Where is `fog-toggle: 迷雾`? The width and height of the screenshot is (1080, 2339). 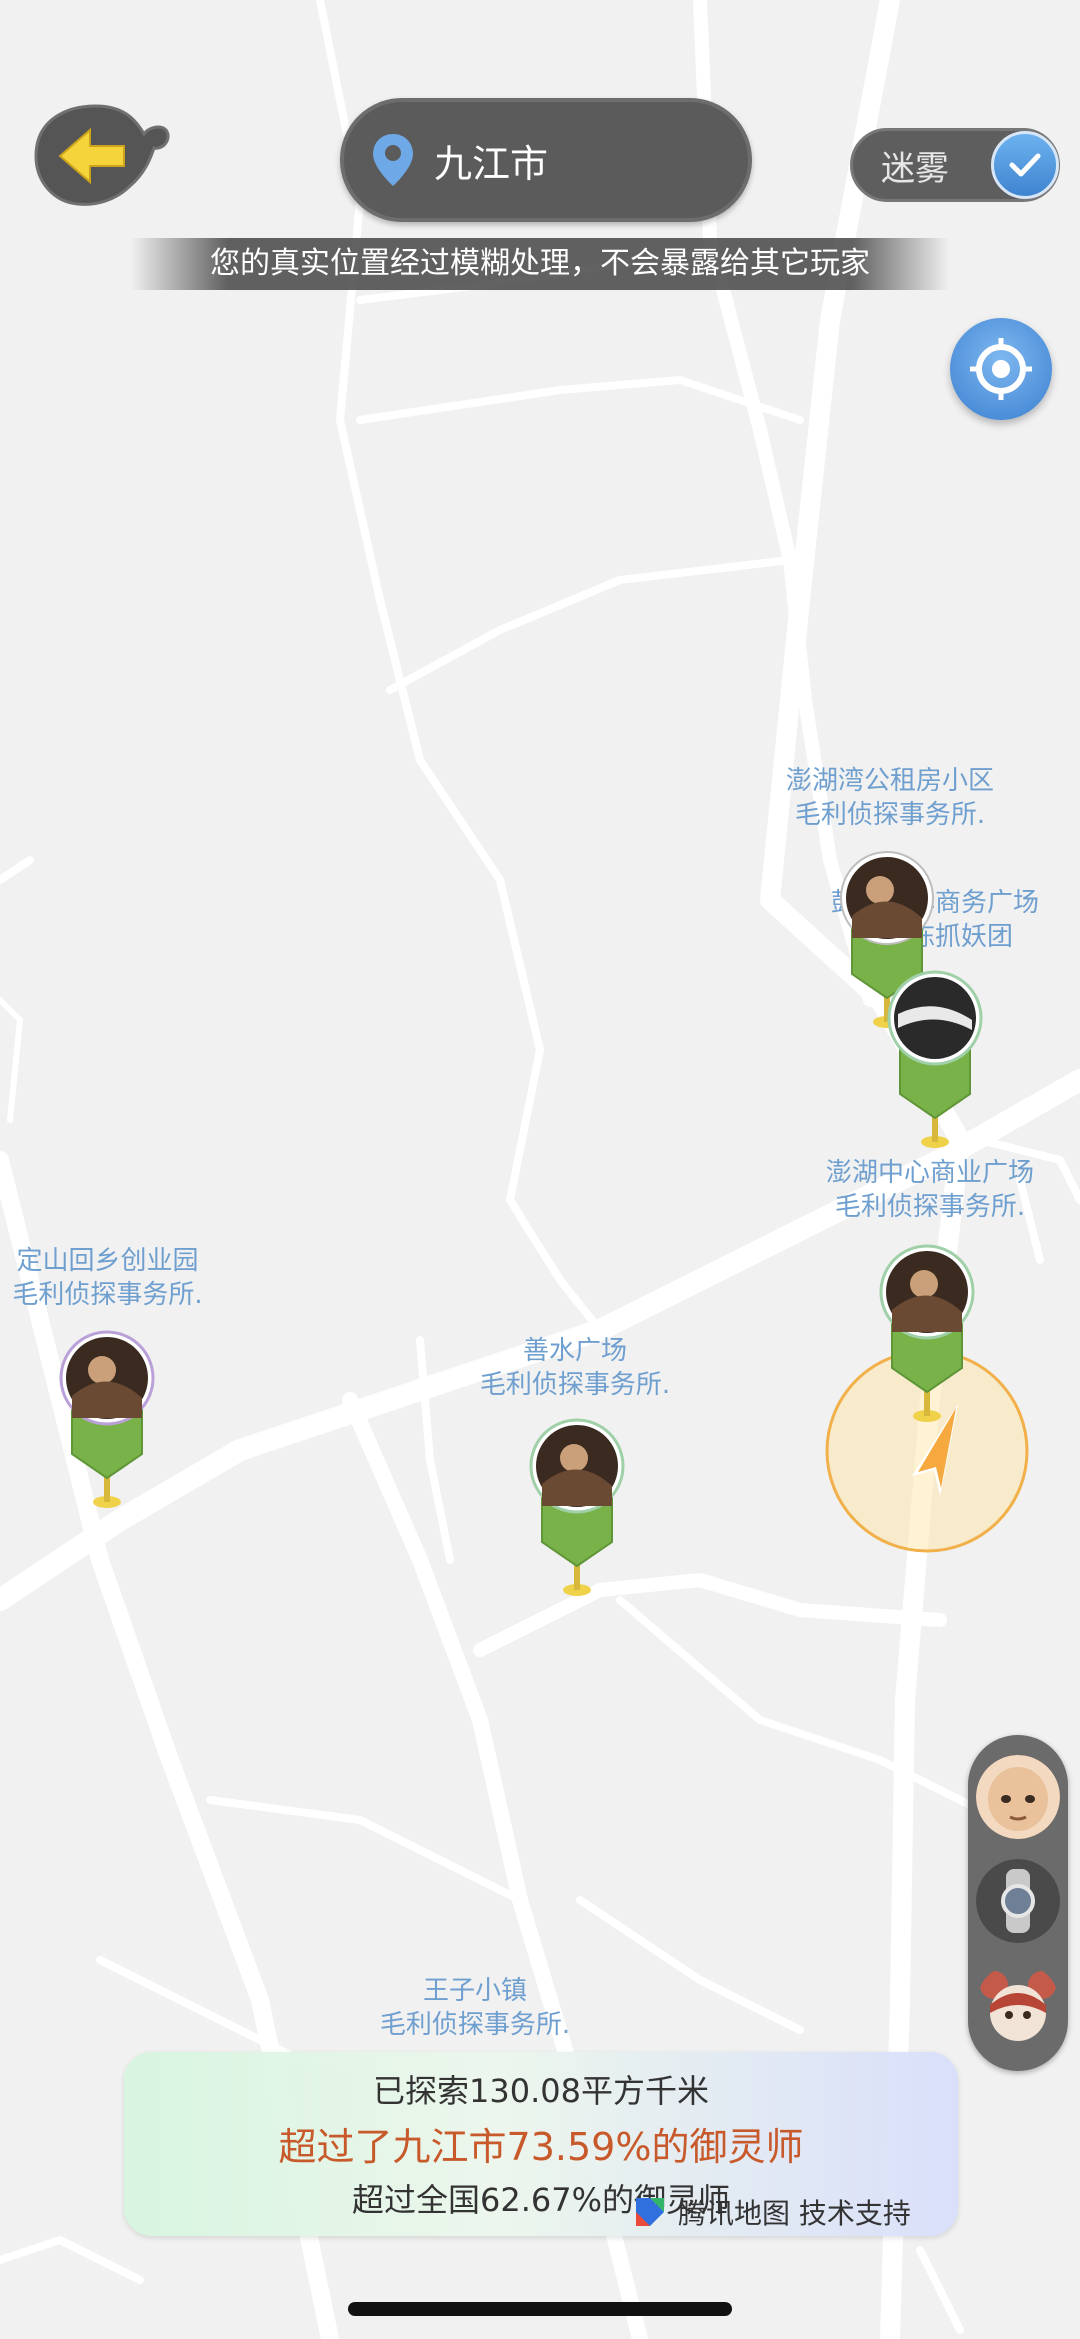 fog-toggle: 迷雾 is located at coordinates (955, 165).